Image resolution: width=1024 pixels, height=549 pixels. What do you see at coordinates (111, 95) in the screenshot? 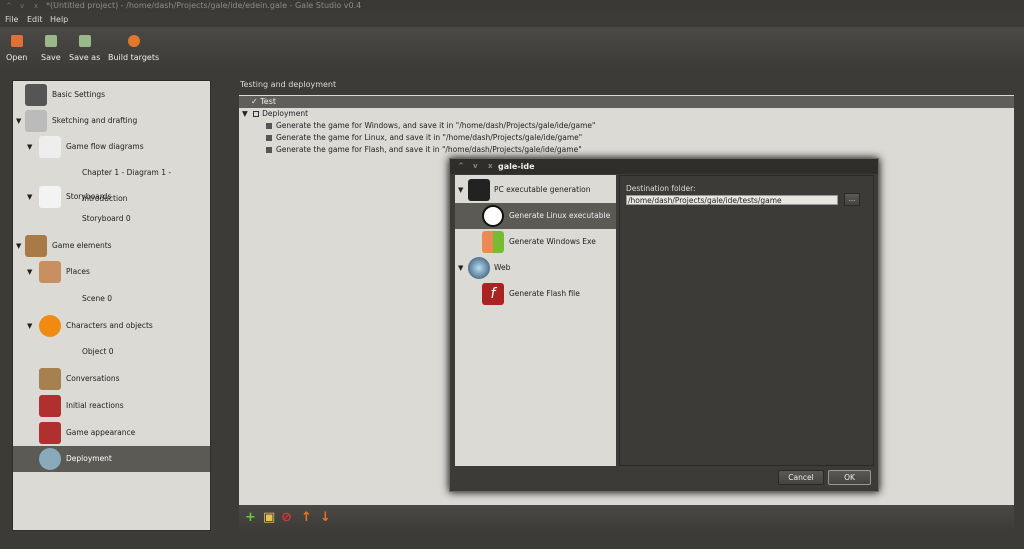
I see `sidebar-item-basic-settings: Basic Settings` at bounding box center [111, 95].